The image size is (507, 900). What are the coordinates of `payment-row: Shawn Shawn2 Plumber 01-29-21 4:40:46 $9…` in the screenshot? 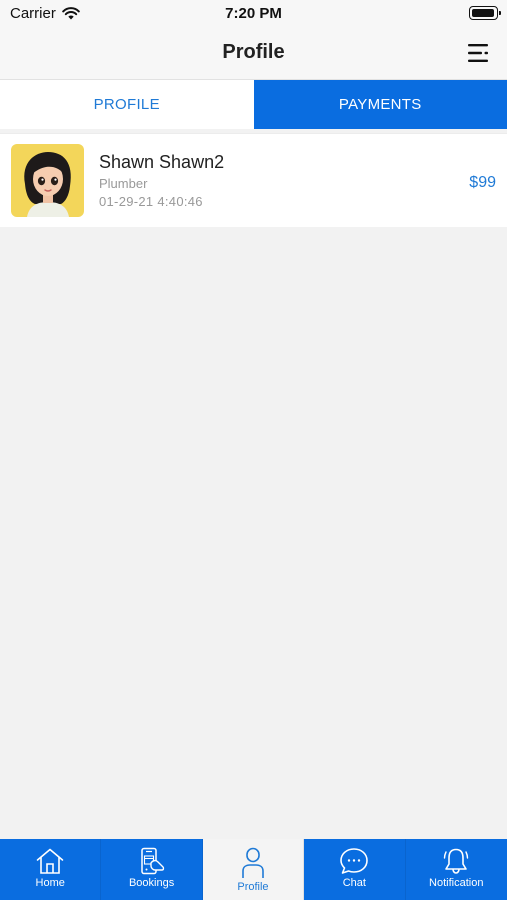 It's located at (253, 180).